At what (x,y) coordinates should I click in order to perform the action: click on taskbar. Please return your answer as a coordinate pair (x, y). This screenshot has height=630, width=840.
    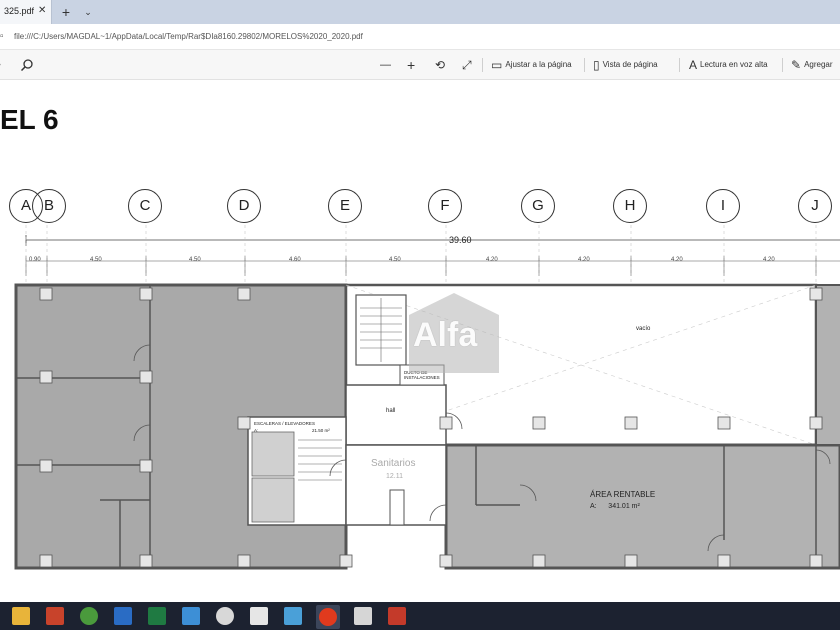
    Looking at the image, I should click on (420, 616).